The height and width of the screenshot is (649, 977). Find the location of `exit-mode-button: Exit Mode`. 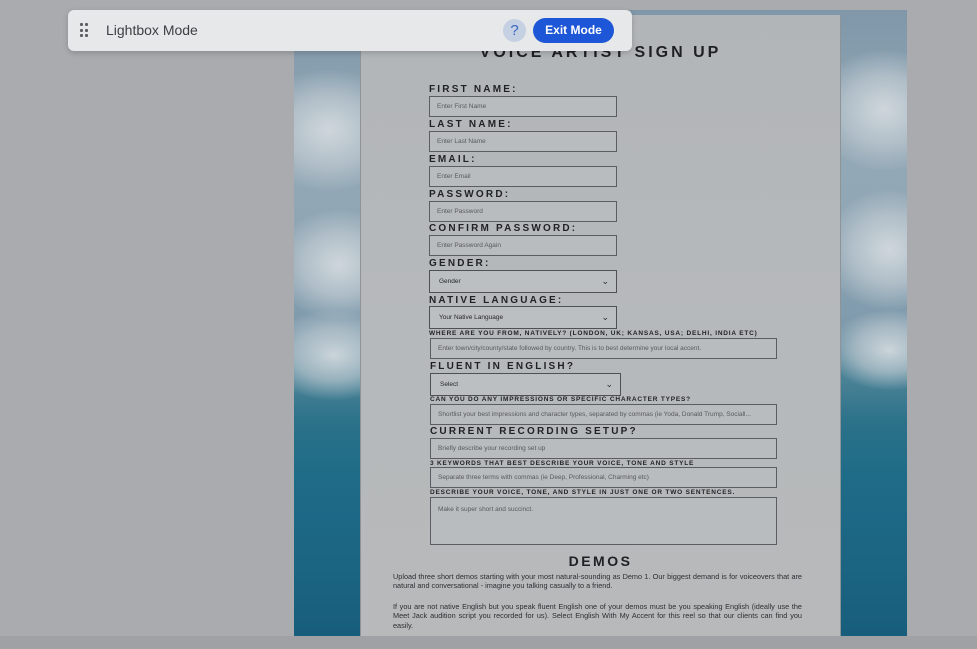

exit-mode-button: Exit Mode is located at coordinates (573, 30).